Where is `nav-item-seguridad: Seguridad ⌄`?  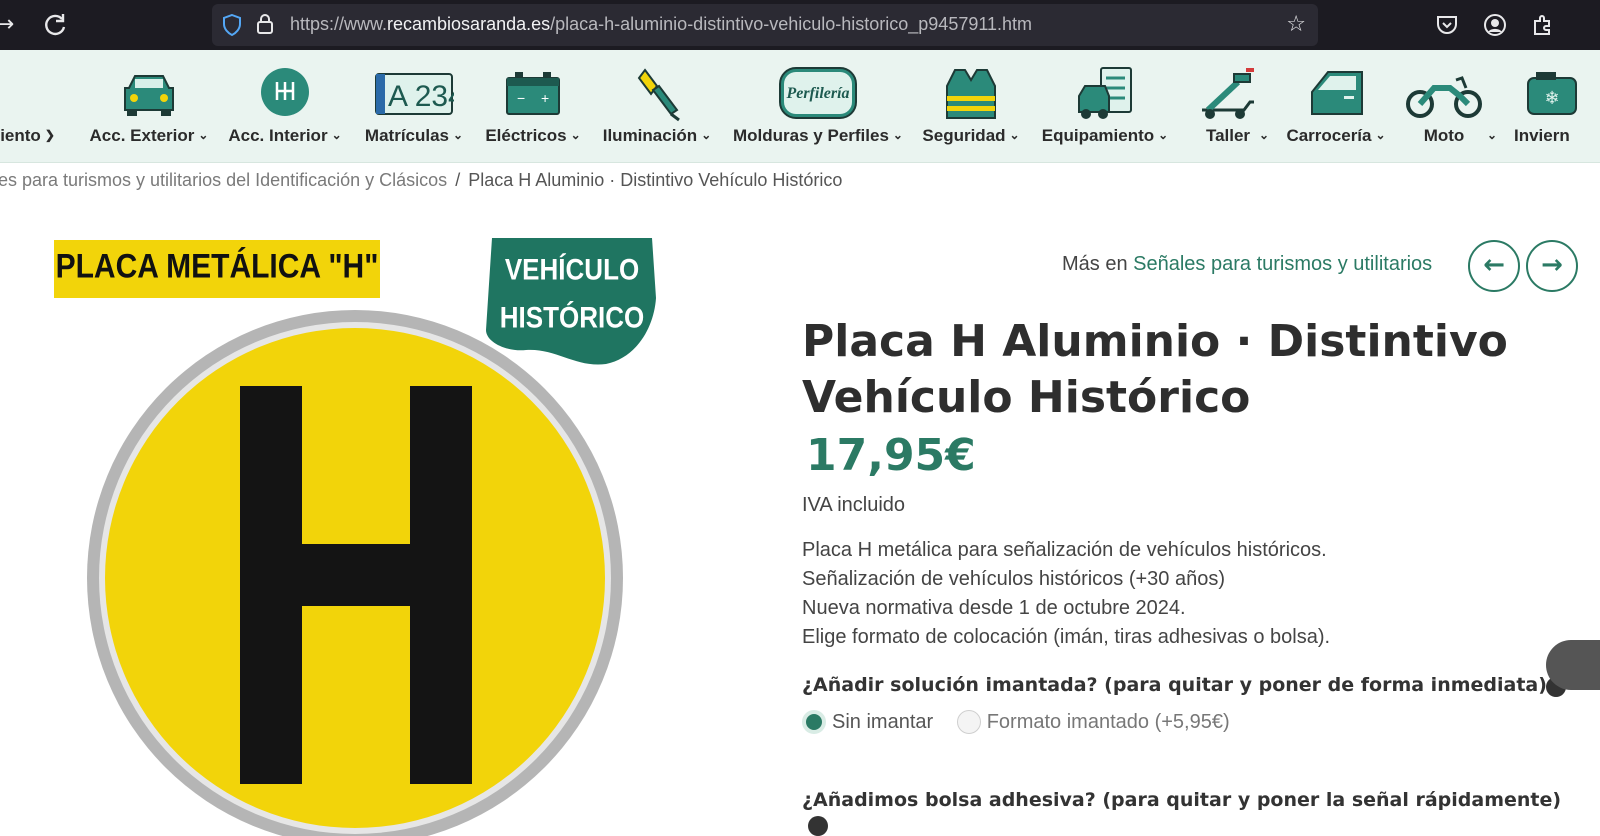 nav-item-seguridad: Seguridad ⌄ is located at coordinates (971, 106).